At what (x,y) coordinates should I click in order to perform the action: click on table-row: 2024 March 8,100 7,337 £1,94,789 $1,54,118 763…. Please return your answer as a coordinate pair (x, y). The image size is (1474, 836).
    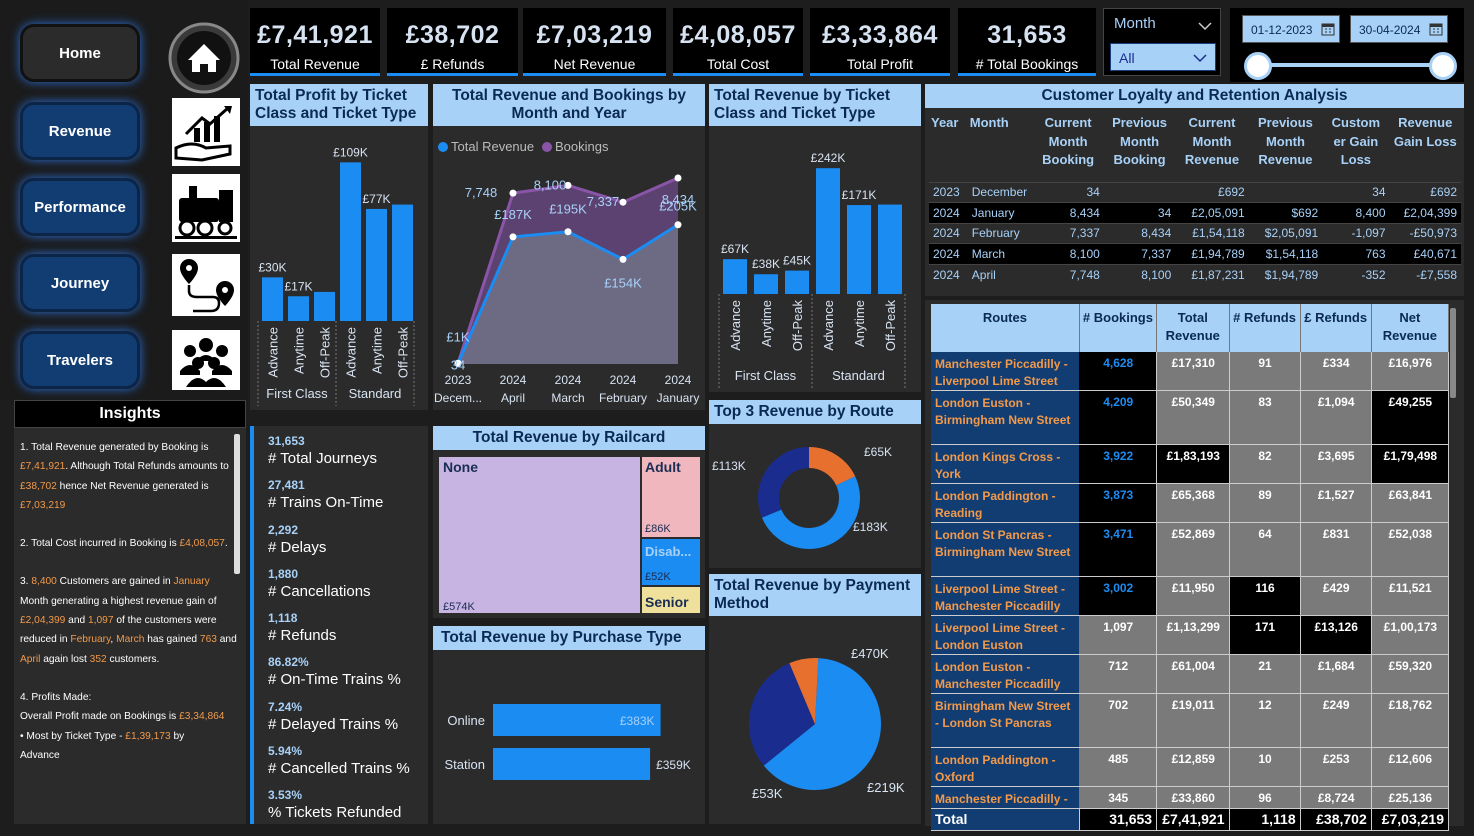
    Looking at the image, I should click on (1195, 253).